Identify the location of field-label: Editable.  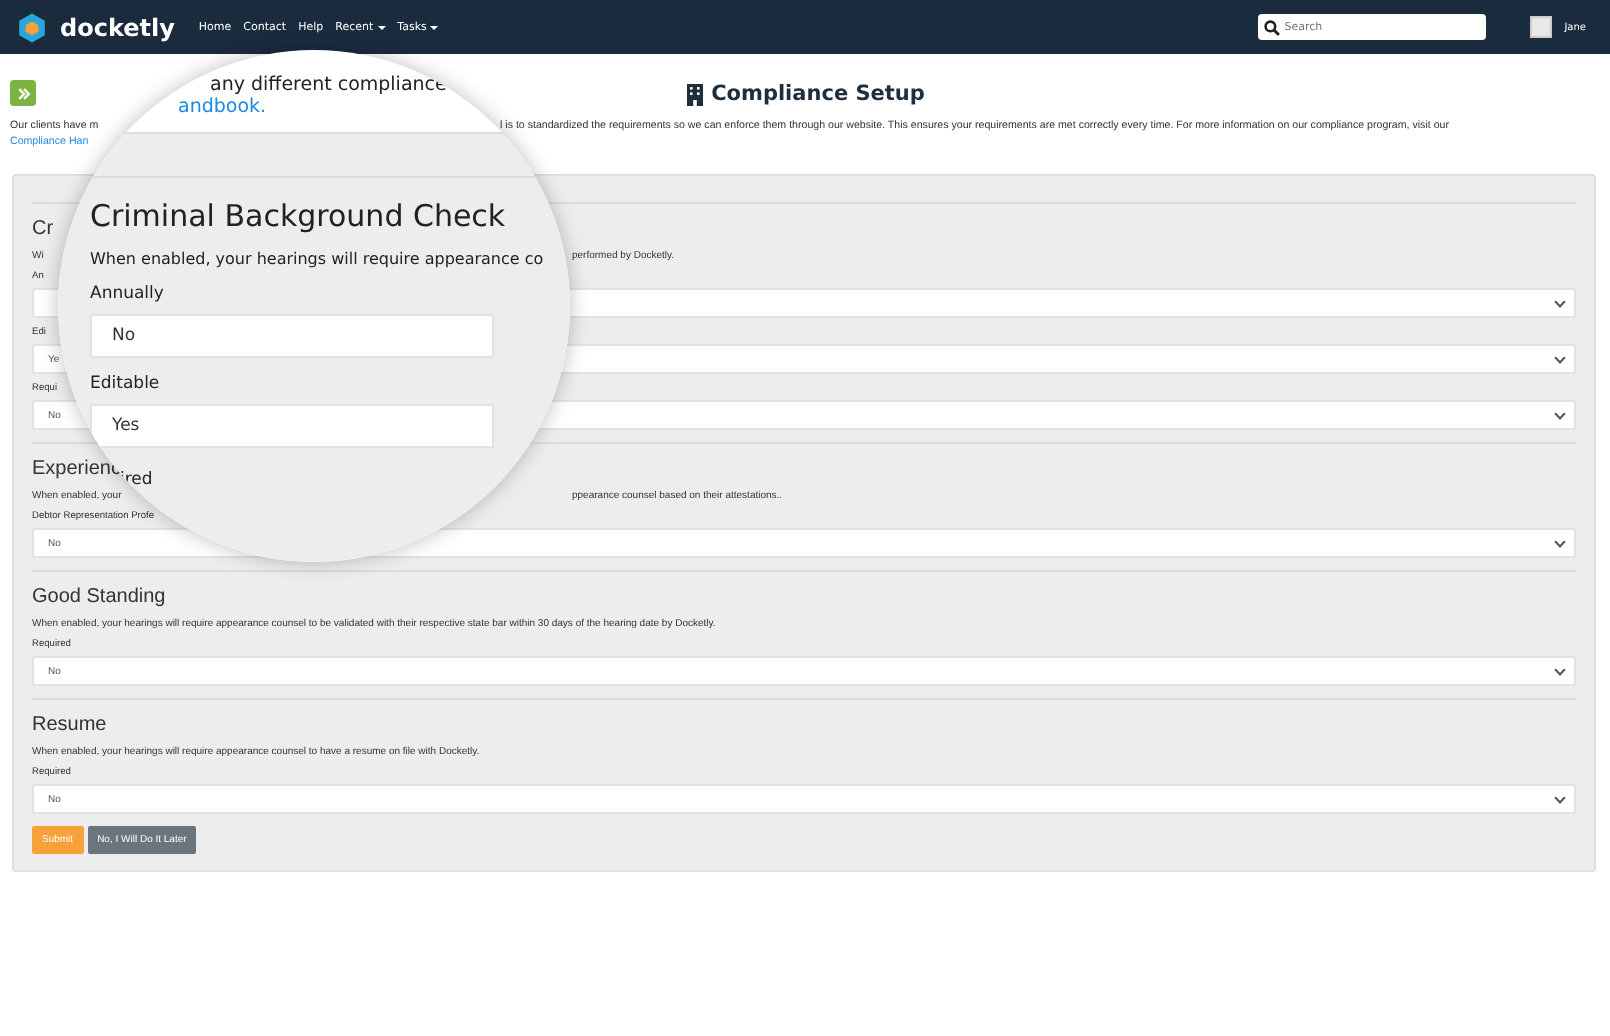
(126, 384).